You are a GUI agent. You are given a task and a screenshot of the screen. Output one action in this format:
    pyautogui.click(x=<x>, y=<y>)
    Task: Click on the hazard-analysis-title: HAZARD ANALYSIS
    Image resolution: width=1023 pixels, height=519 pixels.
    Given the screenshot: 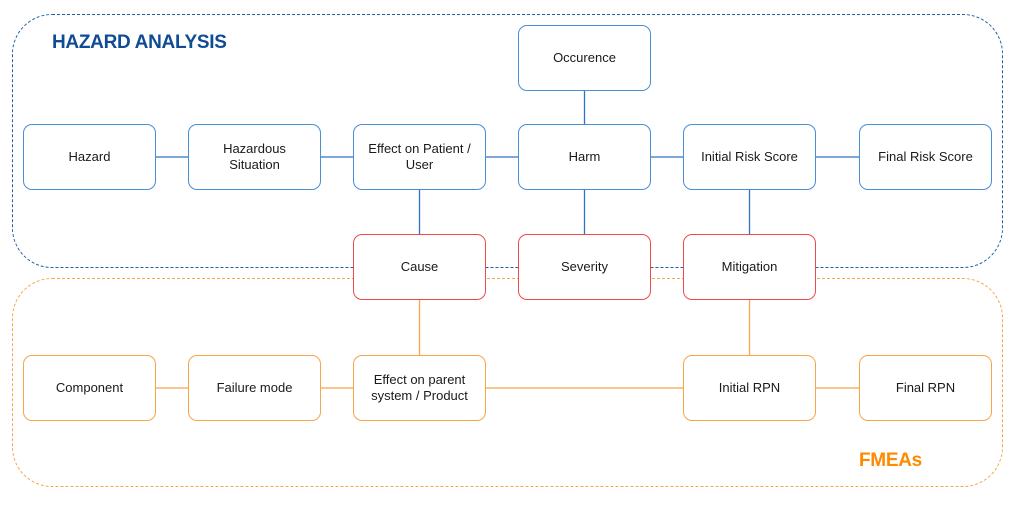 What is the action you would take?
    pyautogui.click(x=139, y=42)
    